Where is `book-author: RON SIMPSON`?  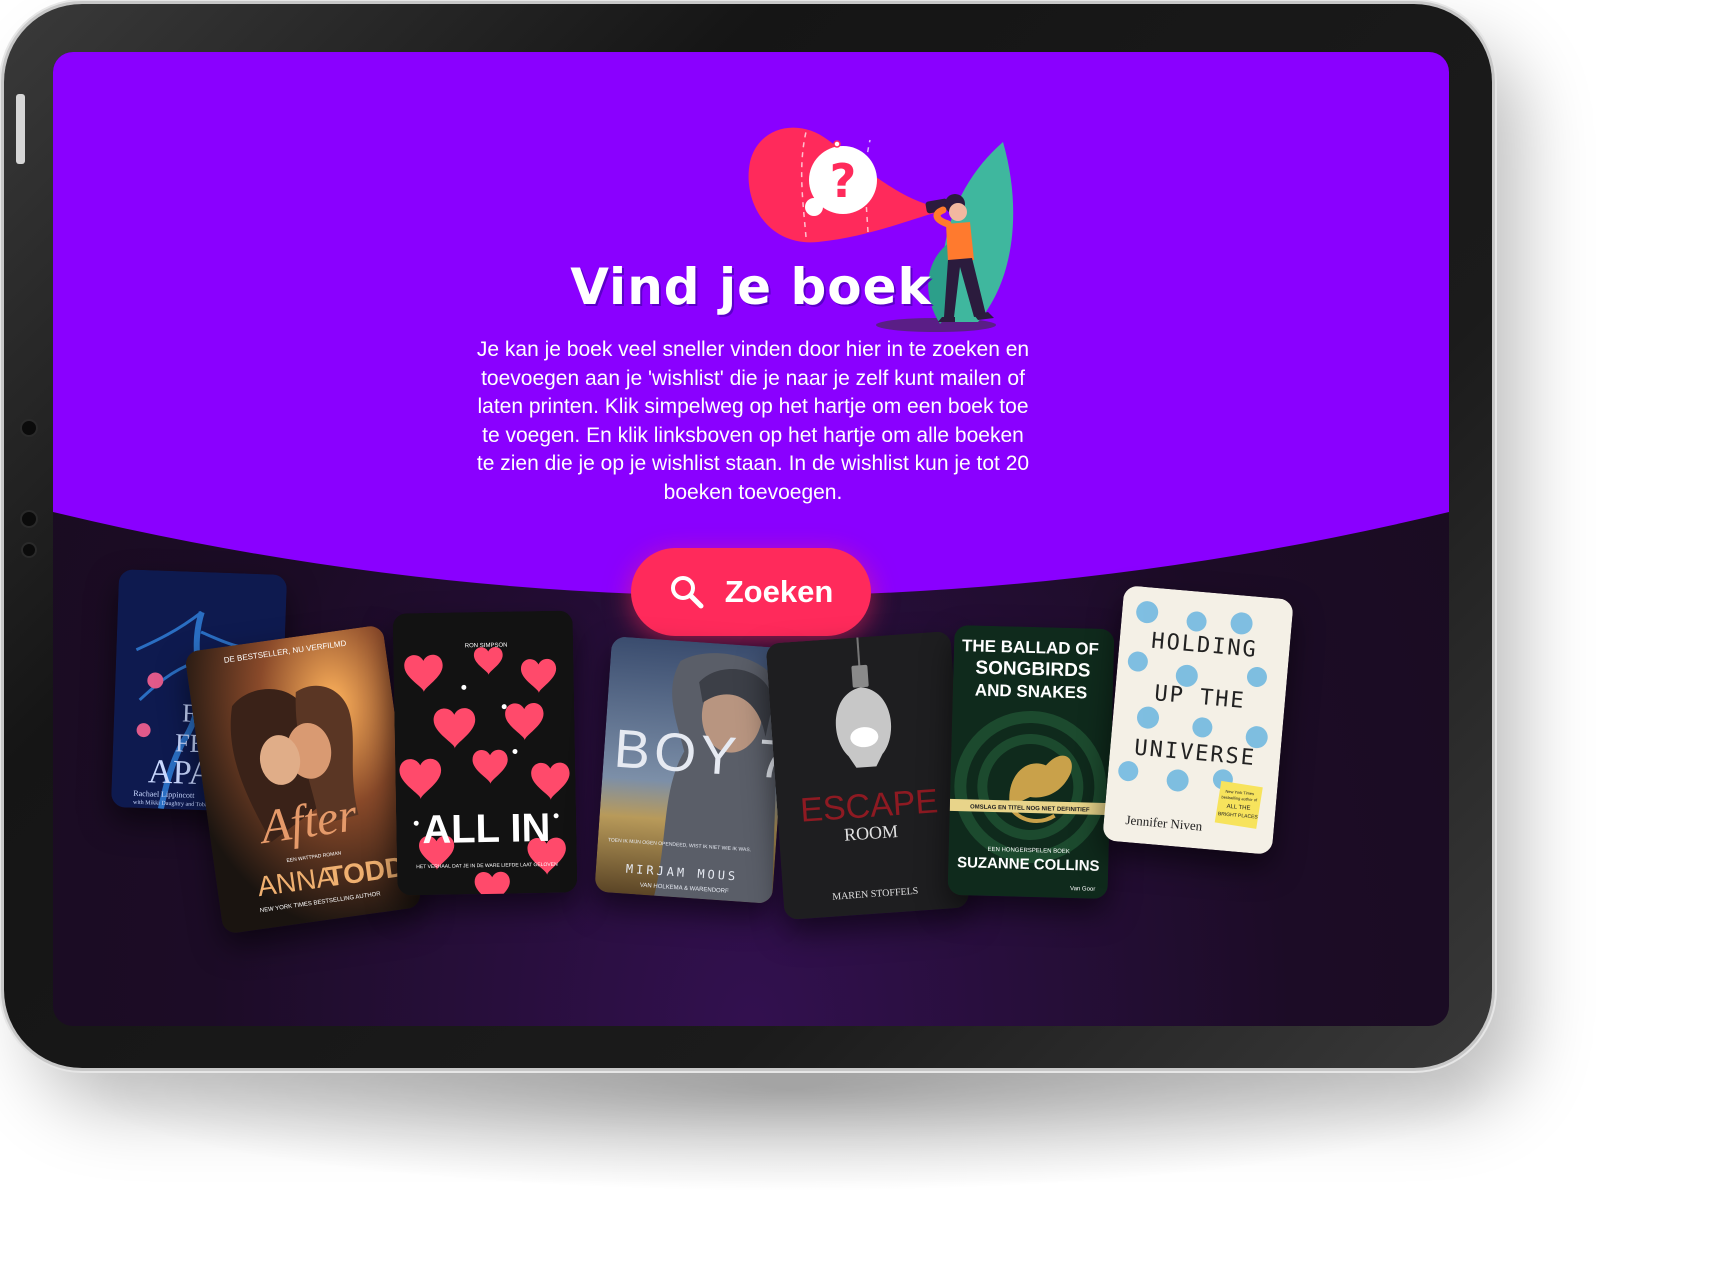
book-author: RON SIMPSON is located at coordinates (486, 646).